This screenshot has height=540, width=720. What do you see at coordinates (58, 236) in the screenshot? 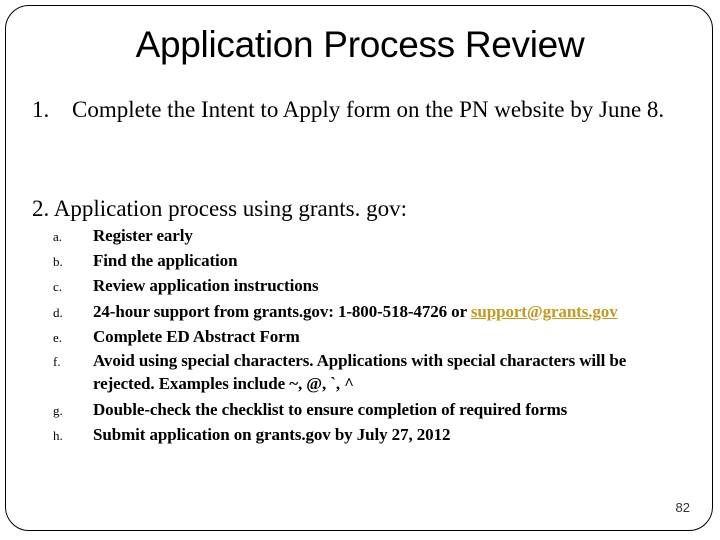
I see `sub-item-letter: a.` at bounding box center [58, 236].